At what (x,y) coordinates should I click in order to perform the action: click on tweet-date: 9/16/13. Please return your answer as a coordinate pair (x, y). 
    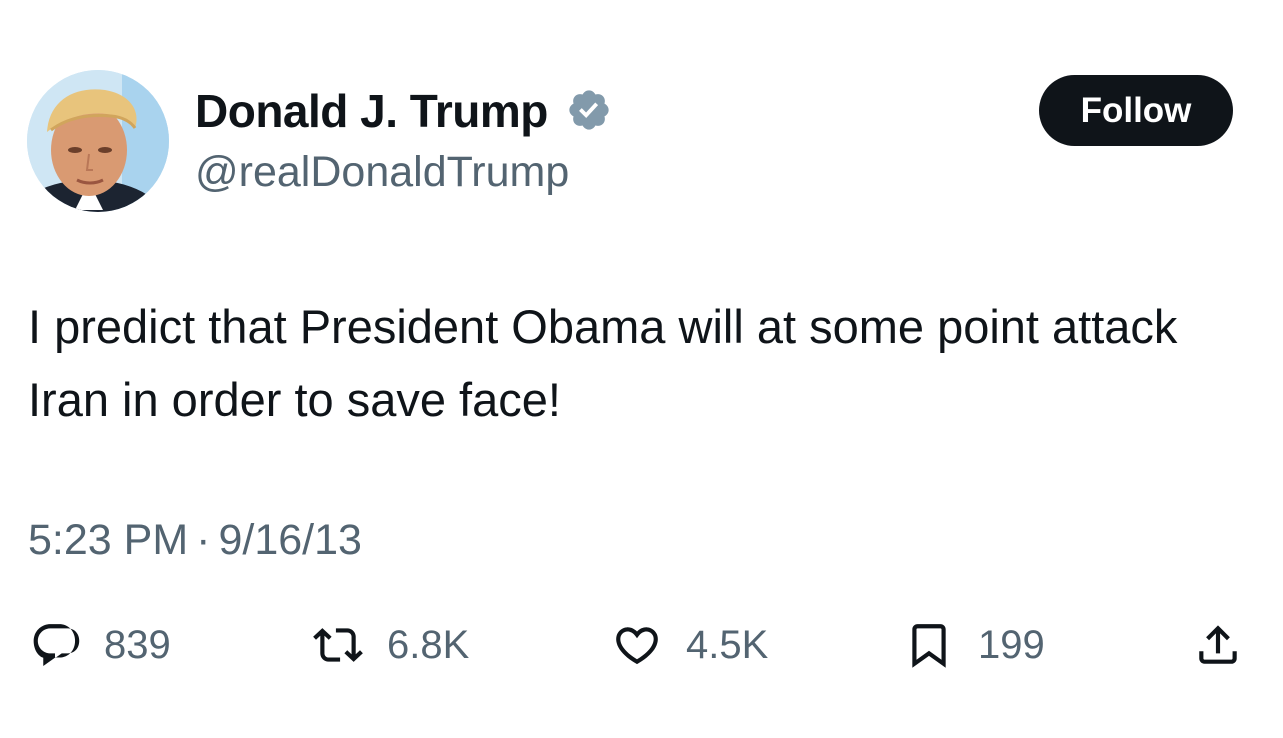
    Looking at the image, I should click on (290, 553).